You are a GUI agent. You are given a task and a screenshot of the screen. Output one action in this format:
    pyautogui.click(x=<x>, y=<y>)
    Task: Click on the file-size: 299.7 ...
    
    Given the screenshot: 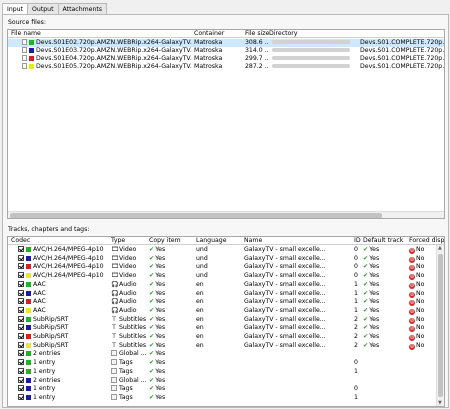 What is the action you would take?
    pyautogui.click(x=257, y=58)
    